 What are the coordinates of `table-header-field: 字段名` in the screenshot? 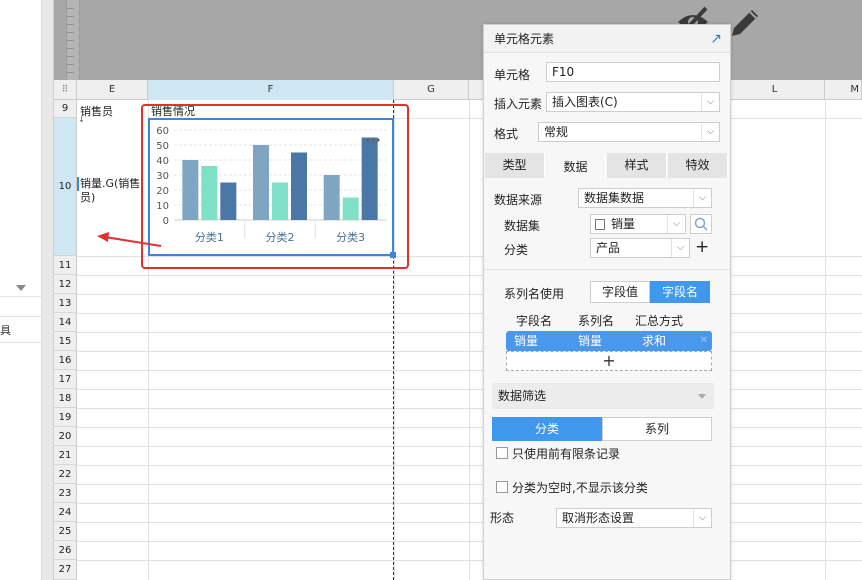 It's located at (534, 321).